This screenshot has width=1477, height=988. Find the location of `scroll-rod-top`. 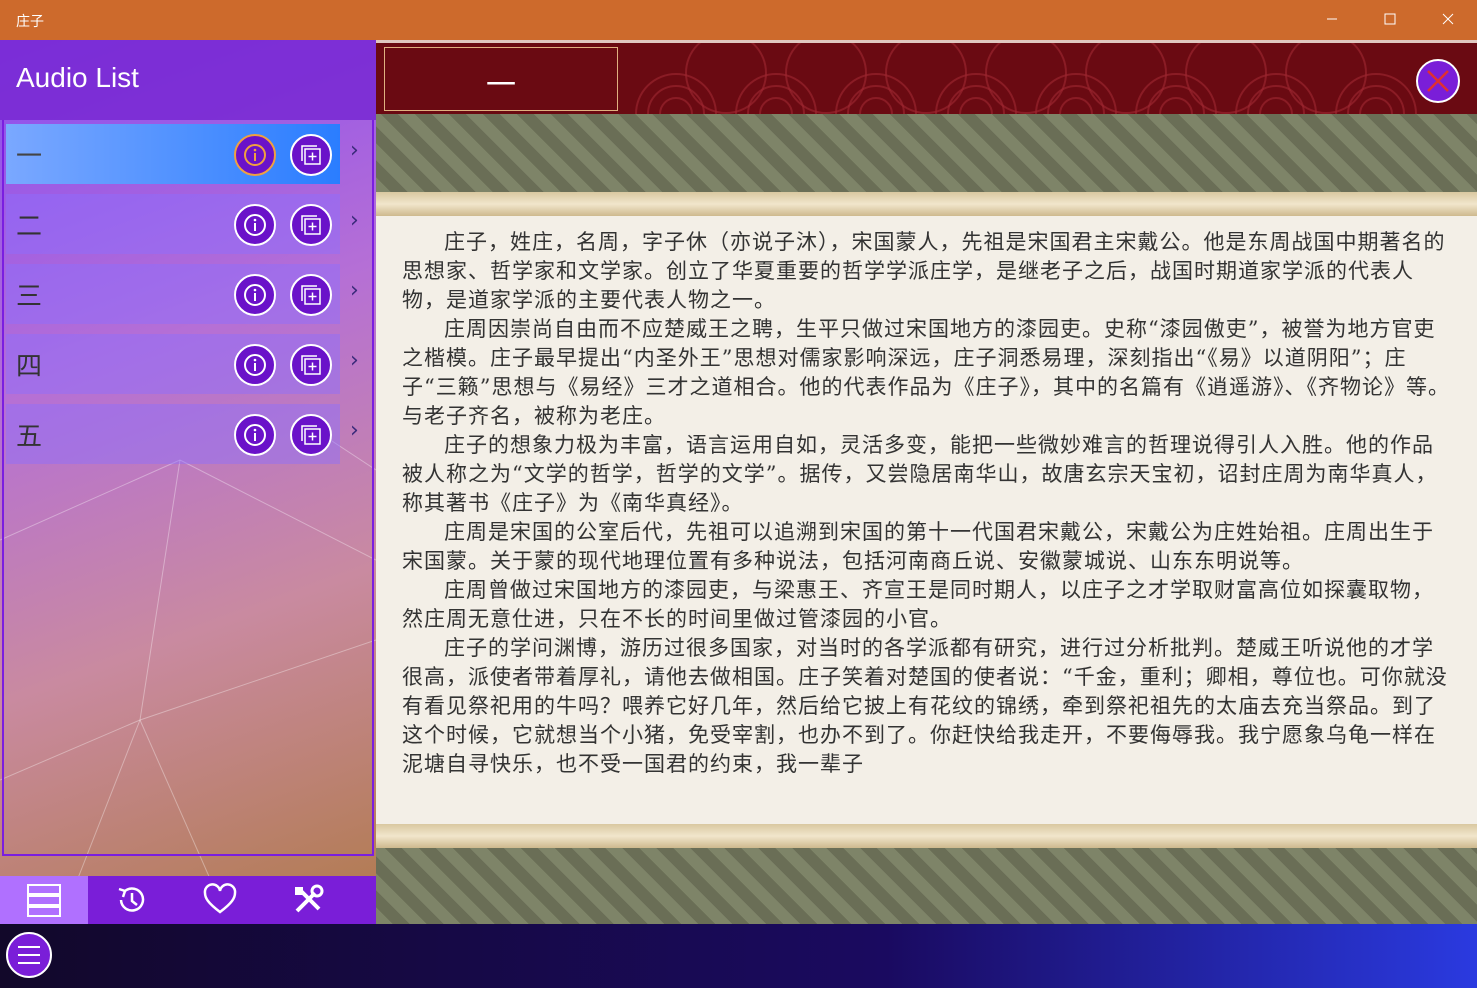

scroll-rod-top is located at coordinates (926, 204).